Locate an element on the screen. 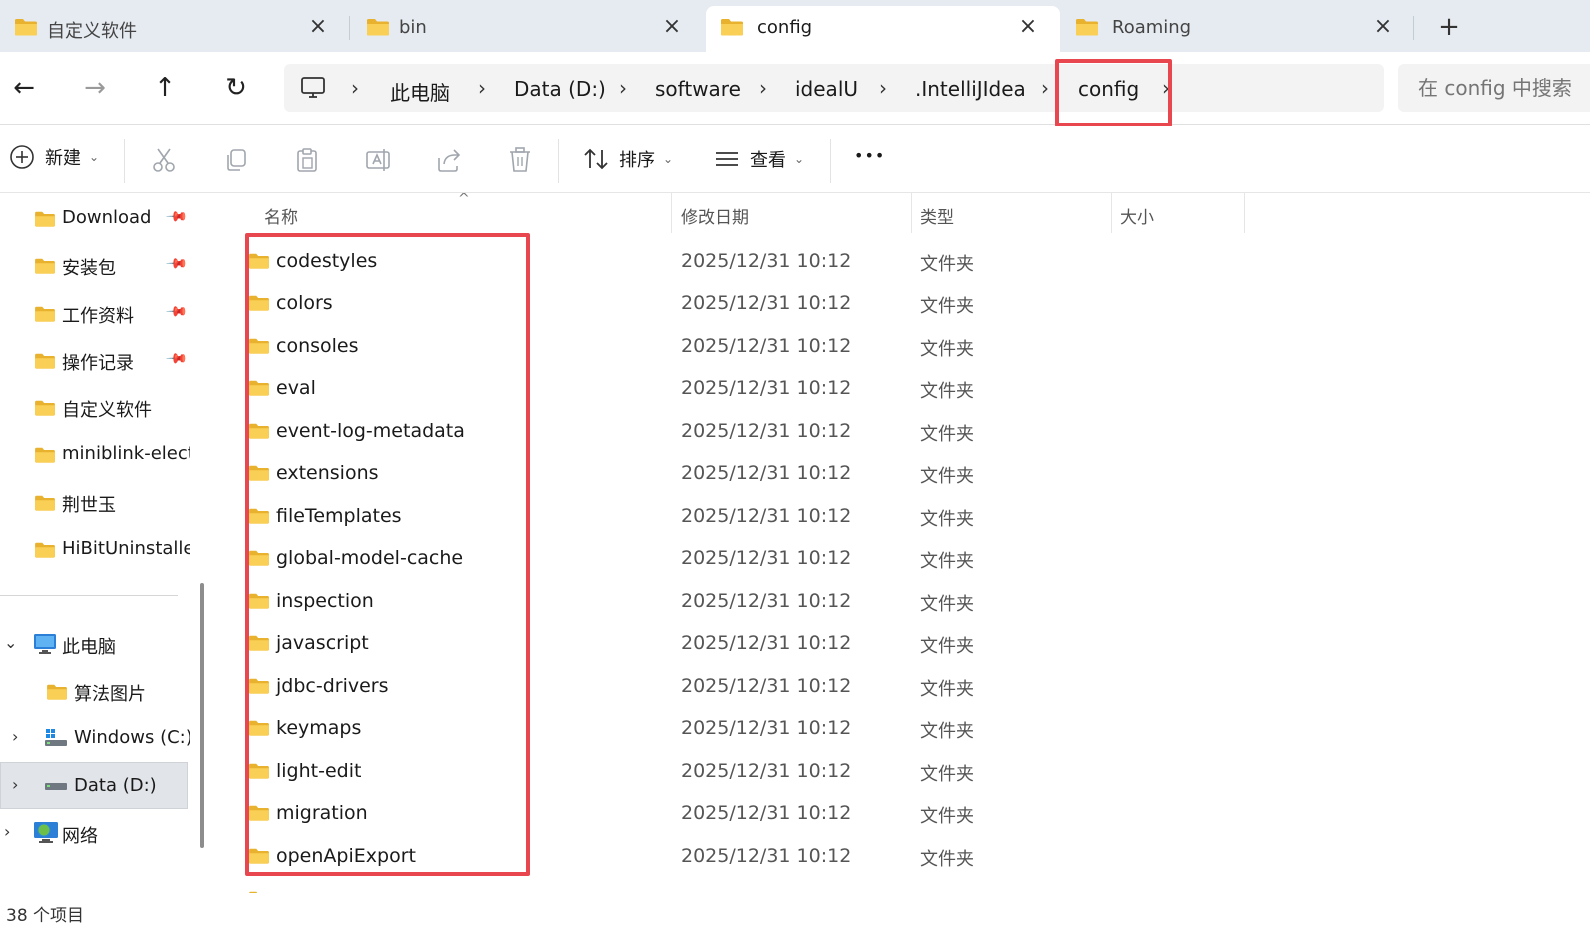 The height and width of the screenshot is (930, 1590). file-row: fileTemplates 2025/12/31 10:12 文件夹 is located at coordinates (765, 516).